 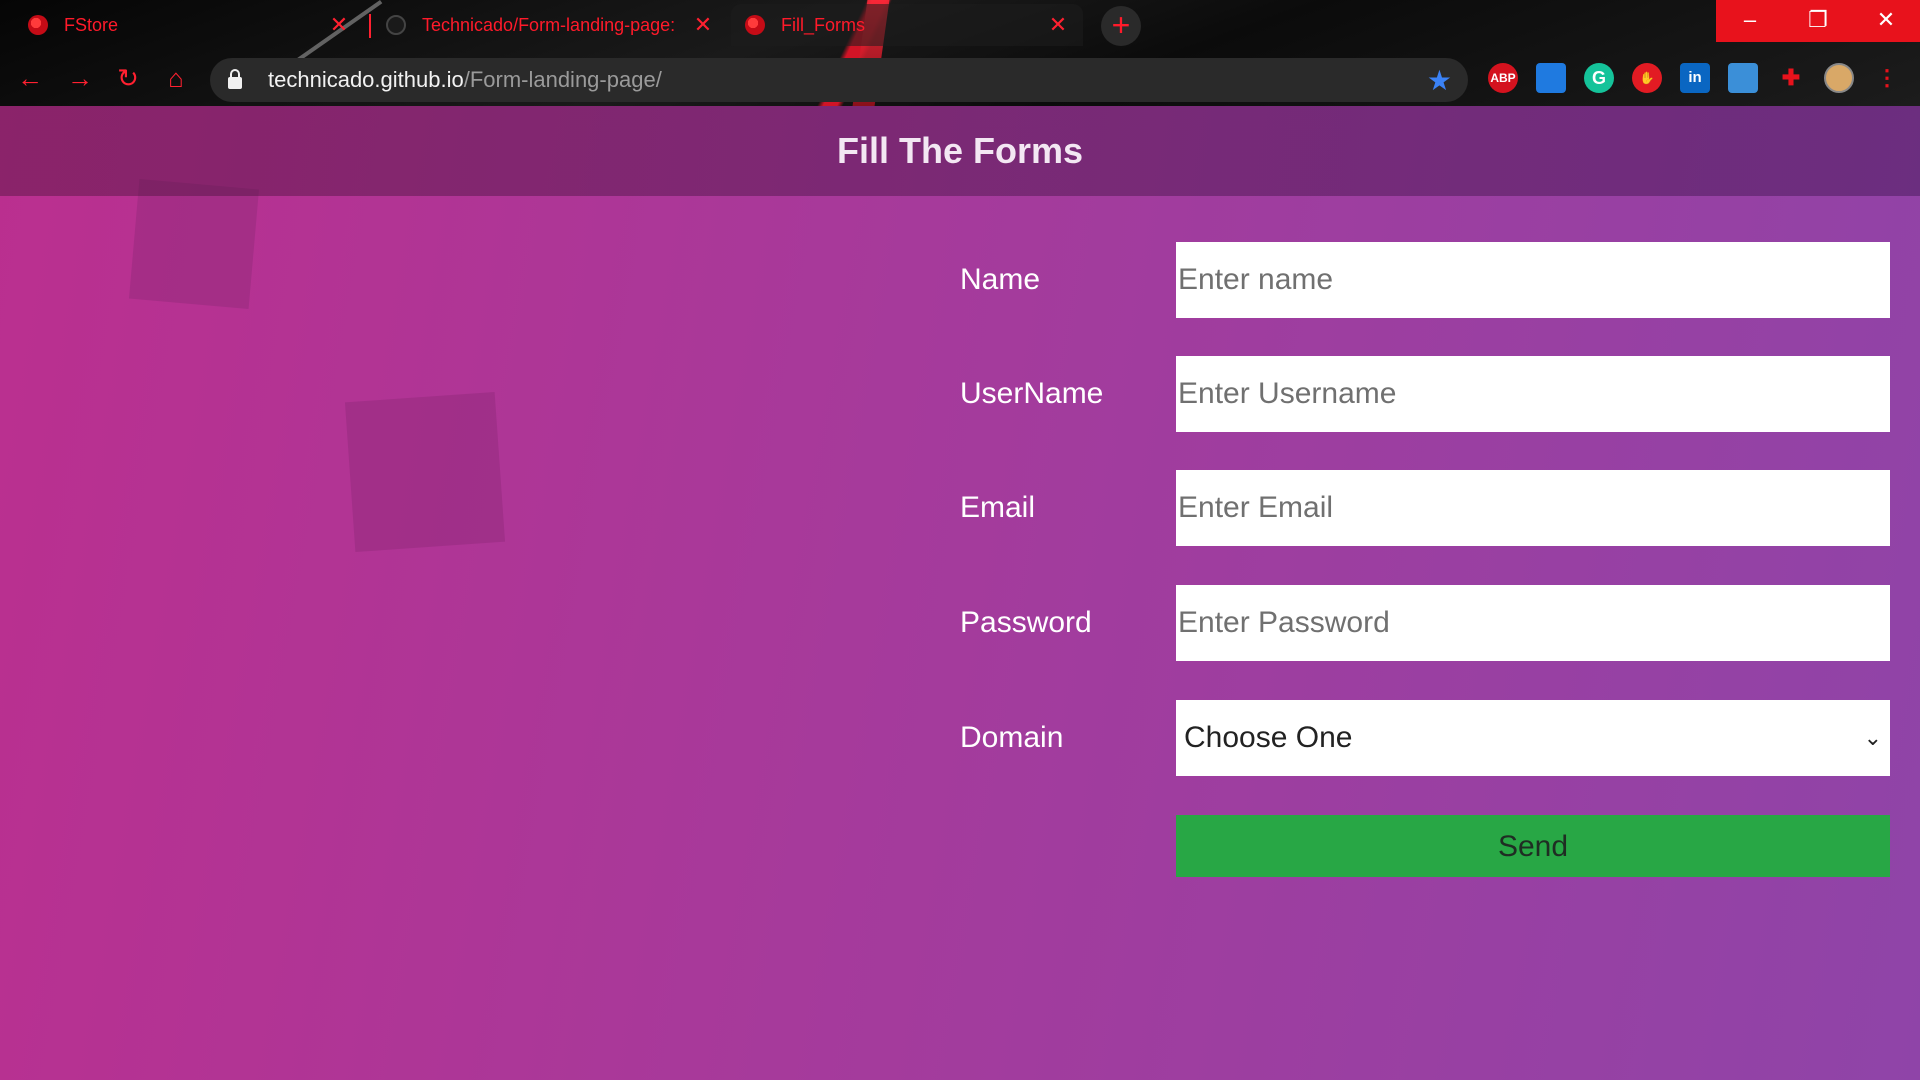 What do you see at coordinates (1268, 737) in the screenshot?
I see `domain-selected-value: Choose One` at bounding box center [1268, 737].